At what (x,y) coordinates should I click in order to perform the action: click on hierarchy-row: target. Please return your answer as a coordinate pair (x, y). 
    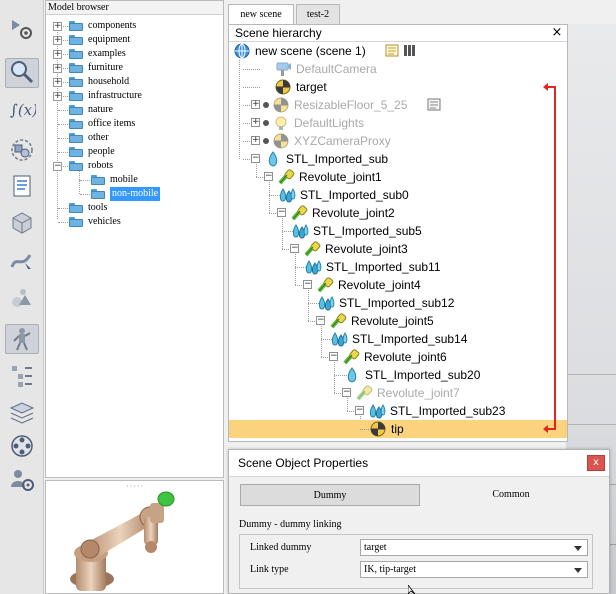
    Looking at the image, I should click on (398, 87).